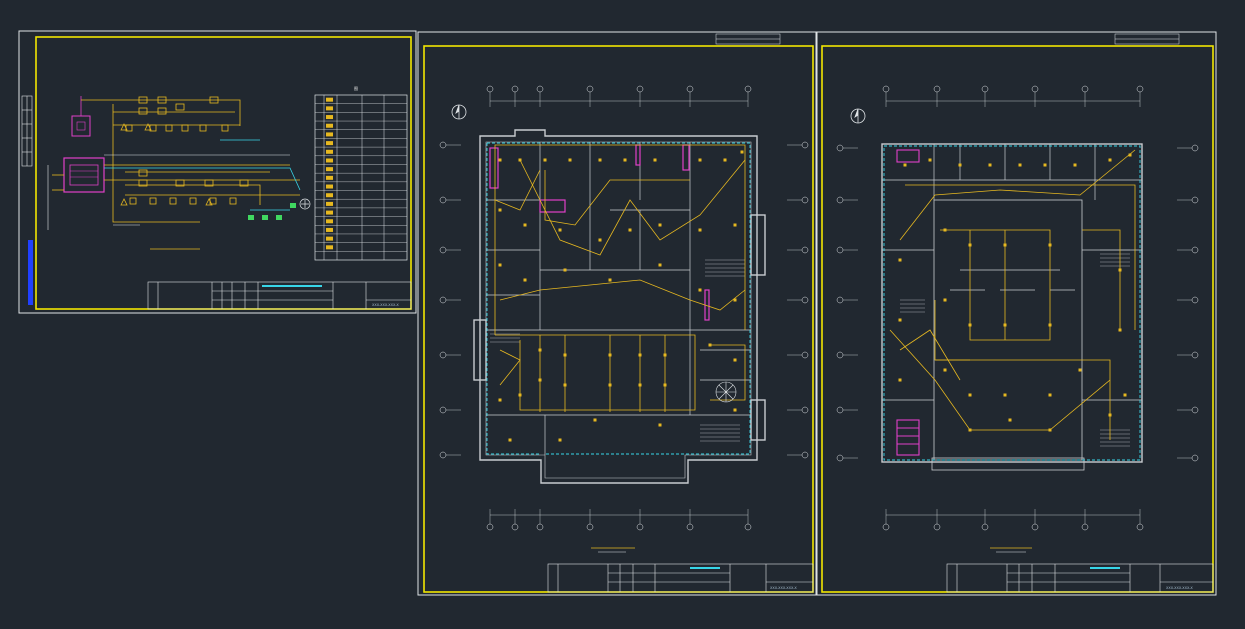 This screenshot has height=629, width=1245. I want to click on binding-strip, so click(27, 131).